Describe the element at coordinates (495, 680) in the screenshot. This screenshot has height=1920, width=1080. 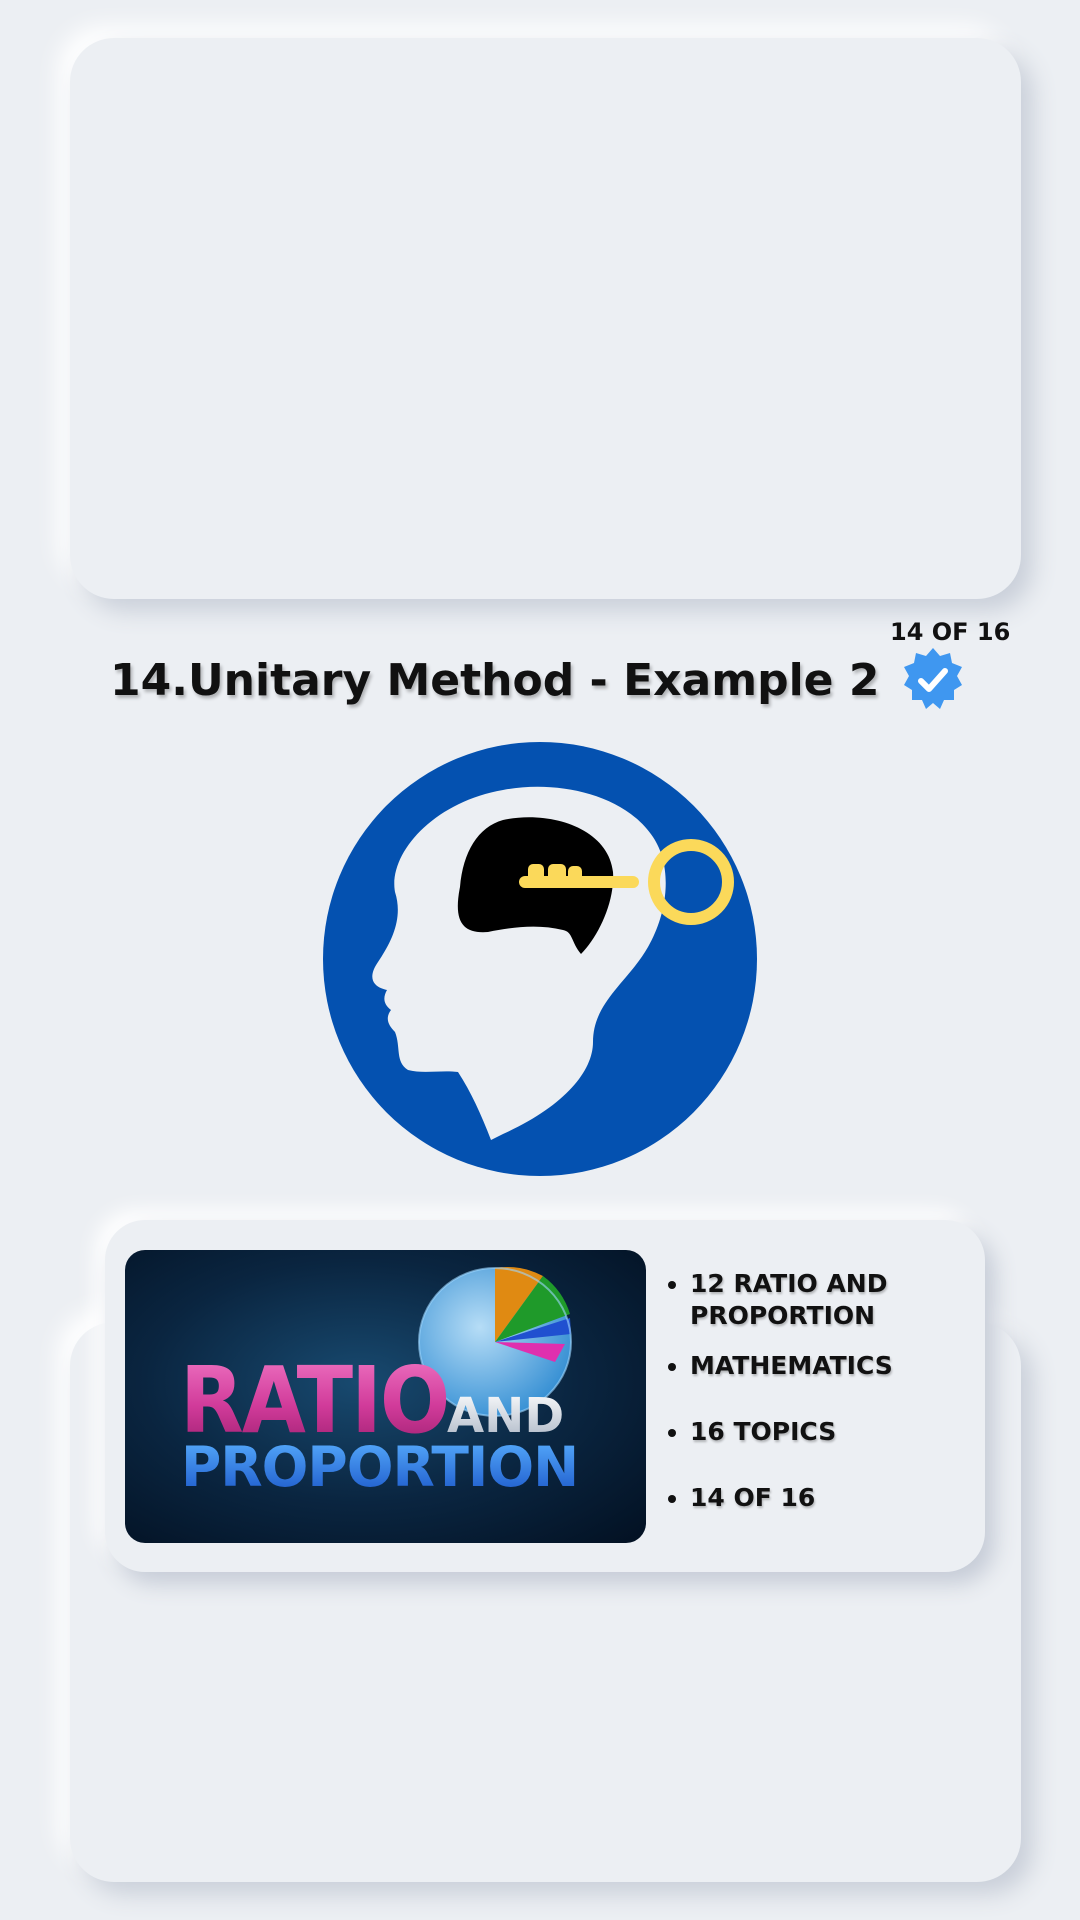
I see `page-title: 14.Unitary Method - Example 2` at that location.